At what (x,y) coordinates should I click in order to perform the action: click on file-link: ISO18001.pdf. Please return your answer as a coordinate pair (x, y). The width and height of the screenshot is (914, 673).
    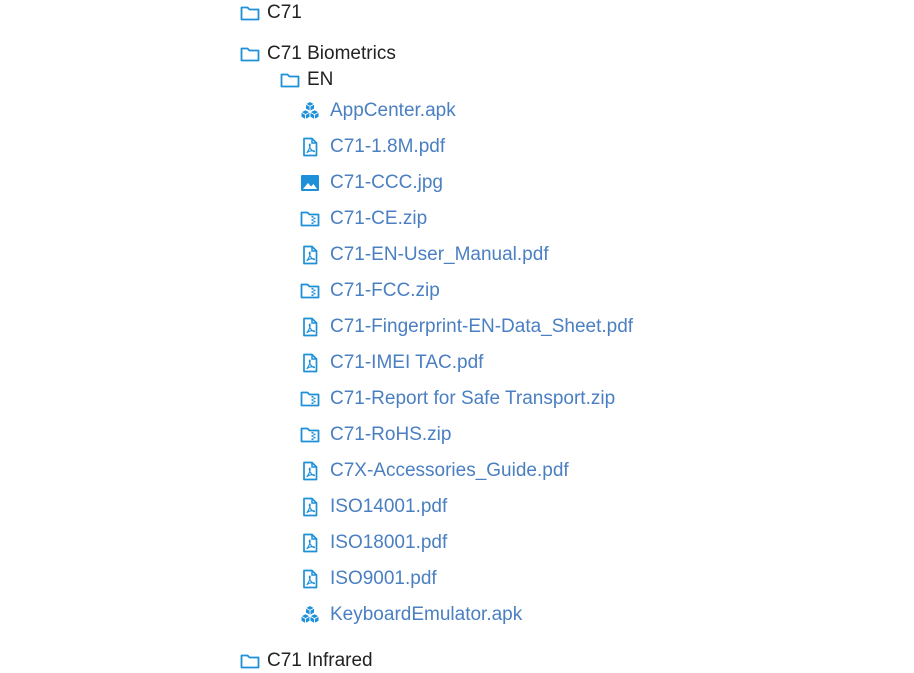
    Looking at the image, I should click on (388, 543).